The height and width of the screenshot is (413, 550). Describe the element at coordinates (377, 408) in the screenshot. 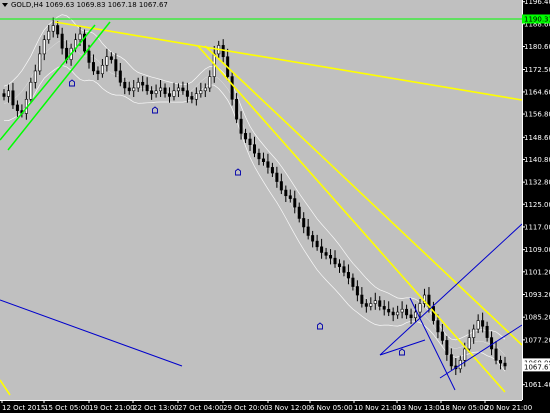

I see `time-tick-label: 10 Nov 21:00` at that location.